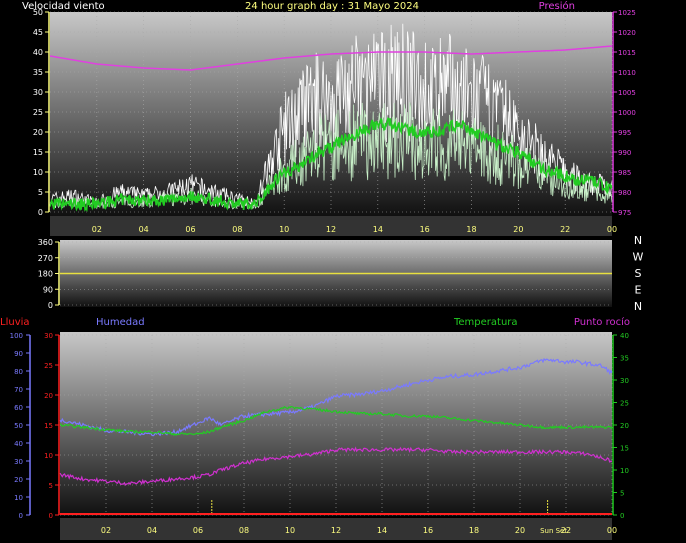 This screenshot has height=543, width=686. I want to click on climate-xtick-label: 20, so click(520, 530).